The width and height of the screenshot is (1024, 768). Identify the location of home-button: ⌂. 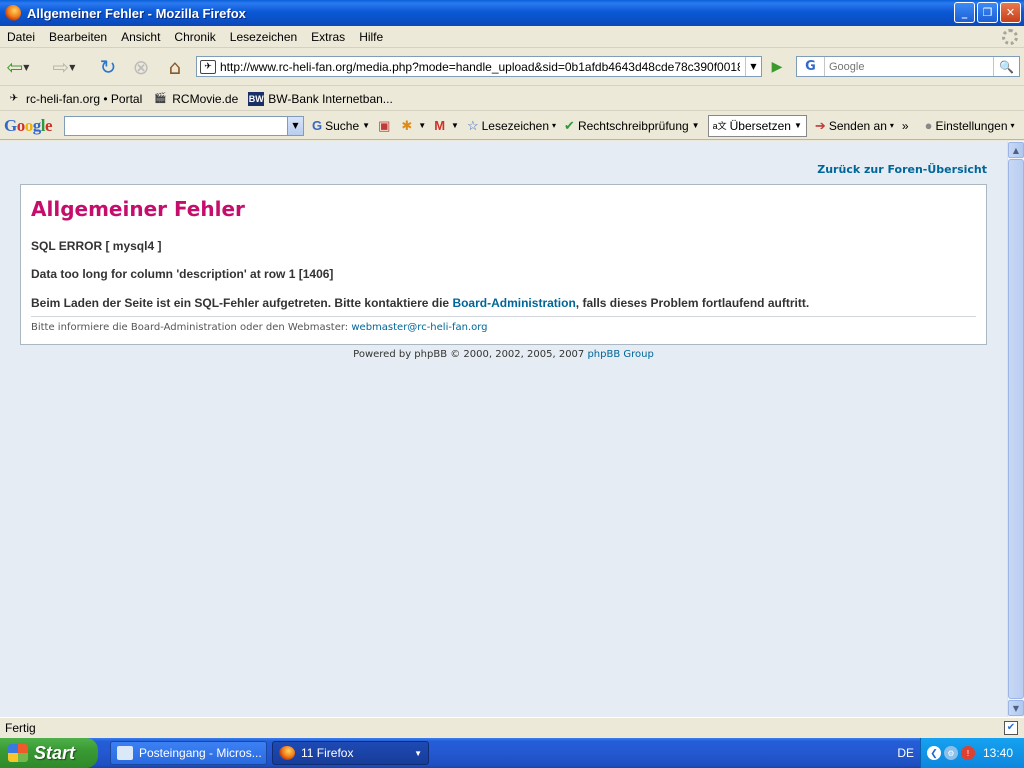
(175, 67).